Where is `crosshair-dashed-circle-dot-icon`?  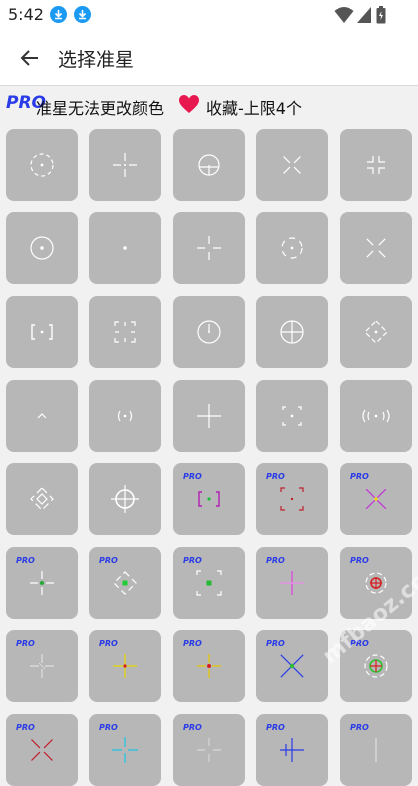
crosshair-dashed-circle-dot-icon is located at coordinates (42, 165).